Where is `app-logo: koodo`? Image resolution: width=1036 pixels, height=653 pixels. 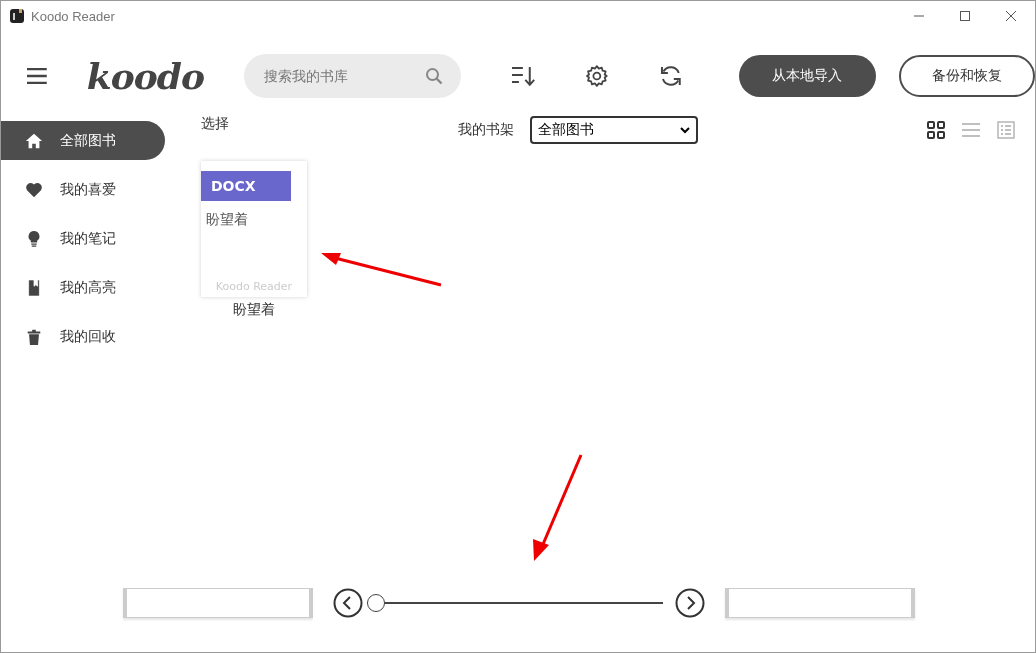
app-logo: koodo is located at coordinates (145, 76).